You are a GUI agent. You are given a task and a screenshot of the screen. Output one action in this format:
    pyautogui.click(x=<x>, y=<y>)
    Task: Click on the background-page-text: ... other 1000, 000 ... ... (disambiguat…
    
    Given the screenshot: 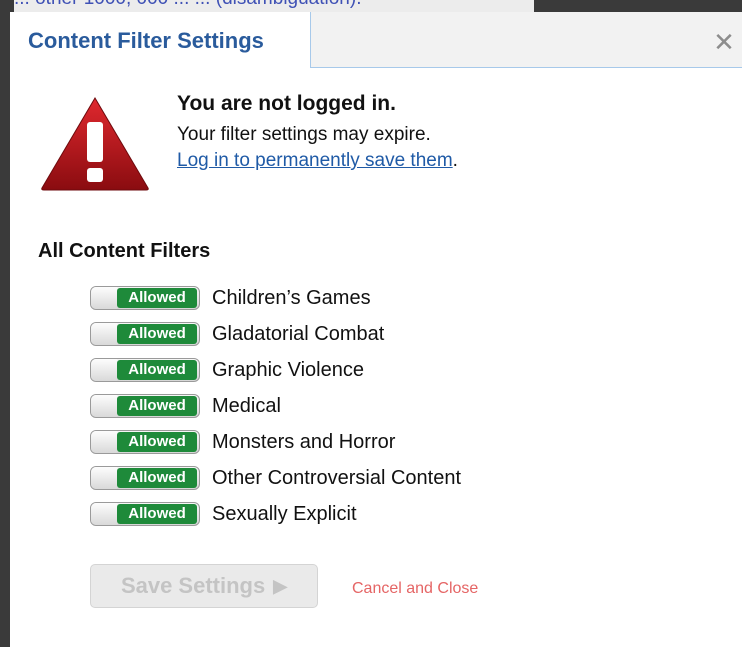 What is the action you would take?
    pyautogui.click(x=274, y=6)
    